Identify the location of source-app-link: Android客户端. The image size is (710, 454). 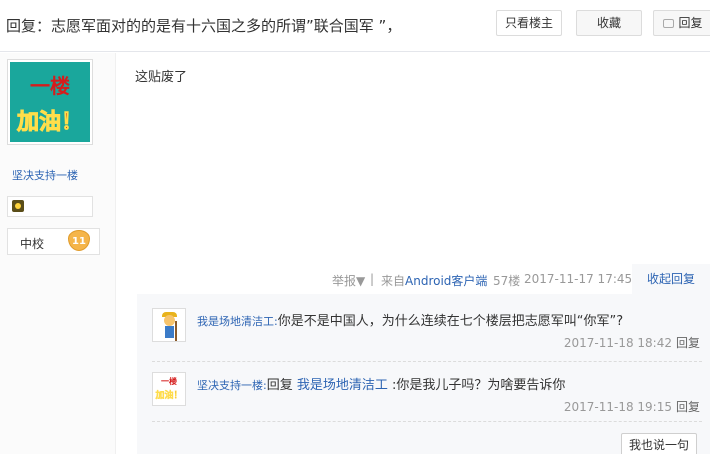
(446, 281).